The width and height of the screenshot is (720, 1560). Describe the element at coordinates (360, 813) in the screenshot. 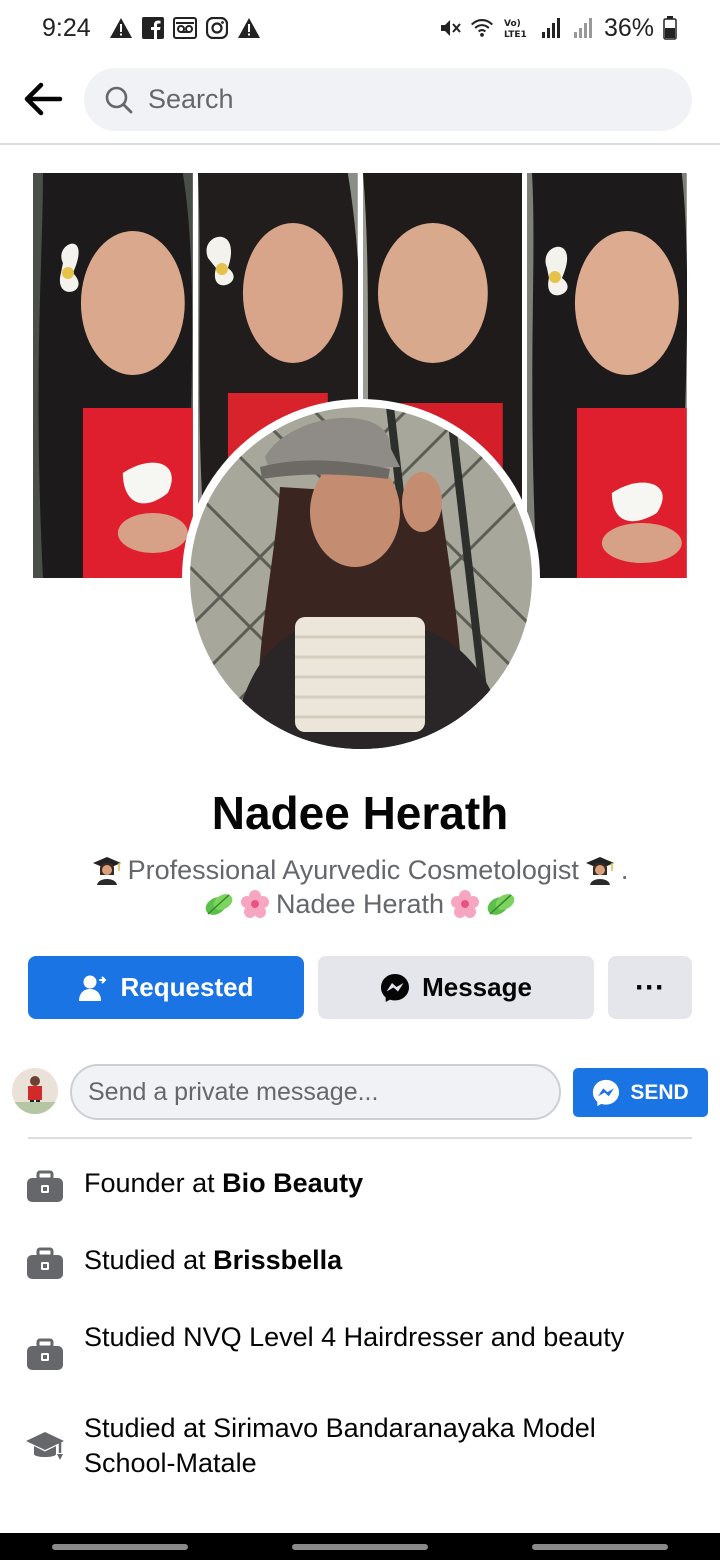

I see `profile-name: Nadee Herath` at that location.